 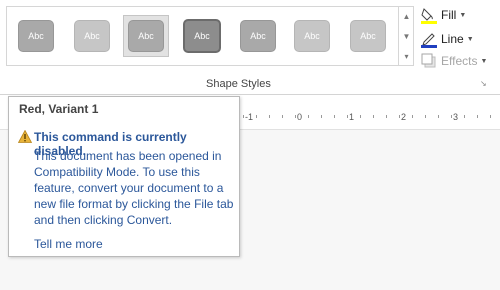 What do you see at coordinates (68, 244) in the screenshot?
I see `tell-me-more-link: Tell me more` at bounding box center [68, 244].